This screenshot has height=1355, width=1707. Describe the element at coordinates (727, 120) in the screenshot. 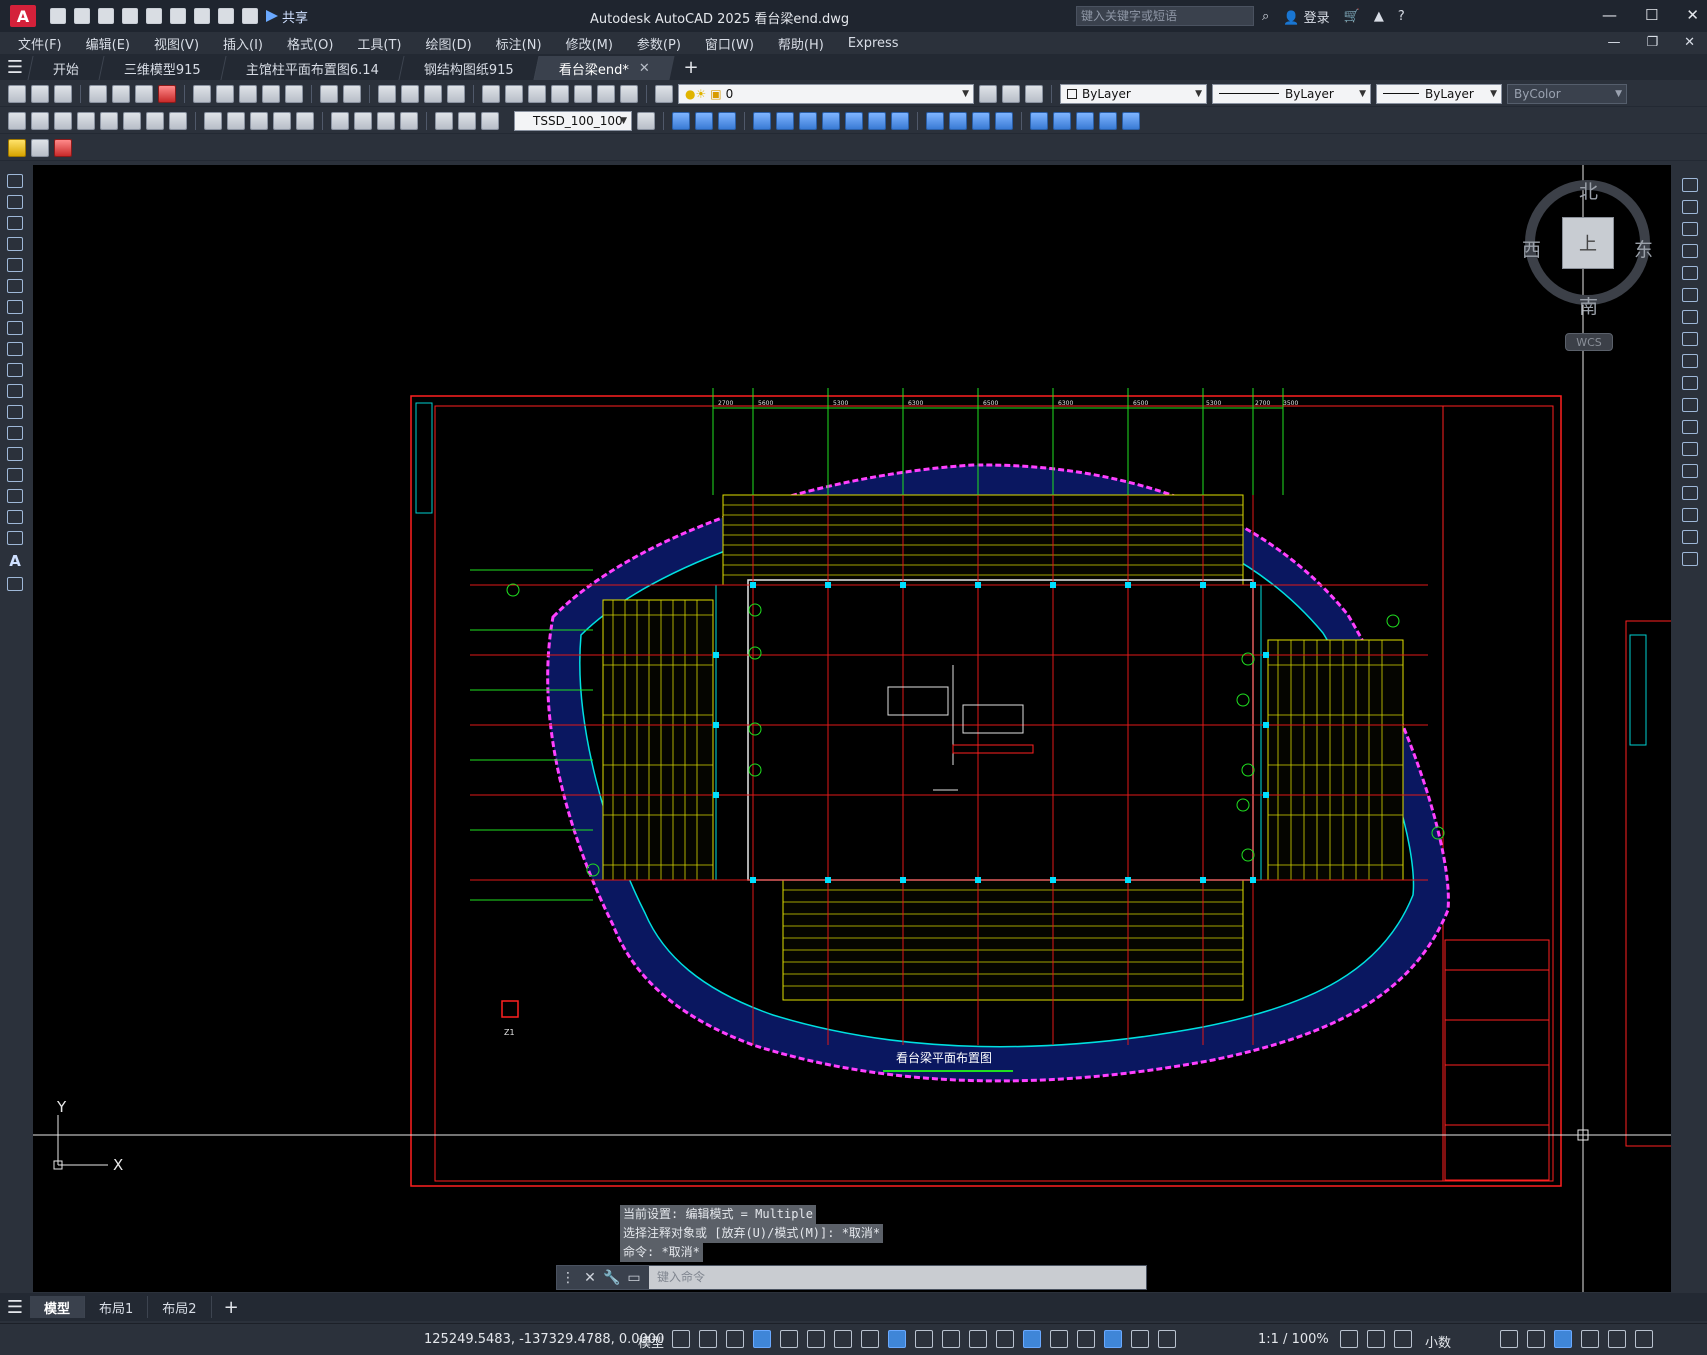

I see `3d-subtract-icon` at that location.